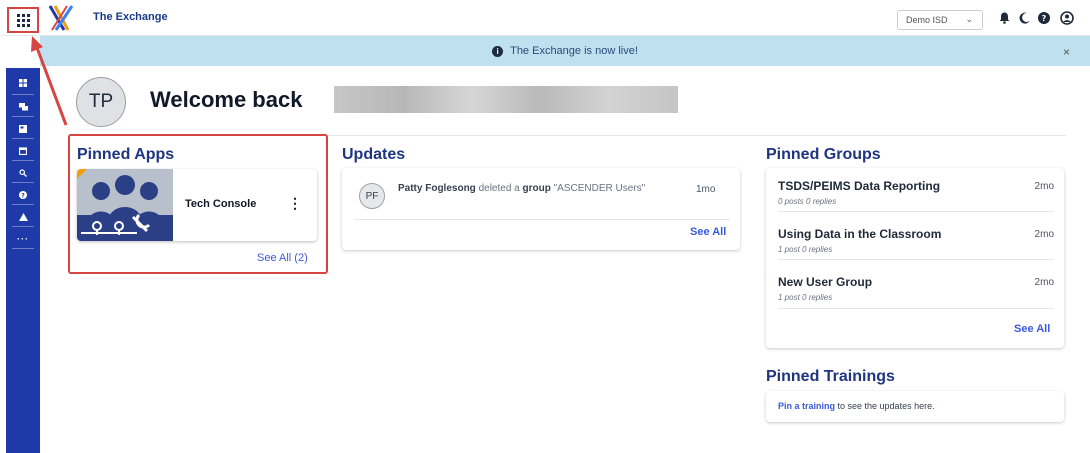 Image resolution: width=1090 pixels, height=453 pixels. What do you see at coordinates (372, 196) in the screenshot?
I see `avatar: PF` at bounding box center [372, 196].